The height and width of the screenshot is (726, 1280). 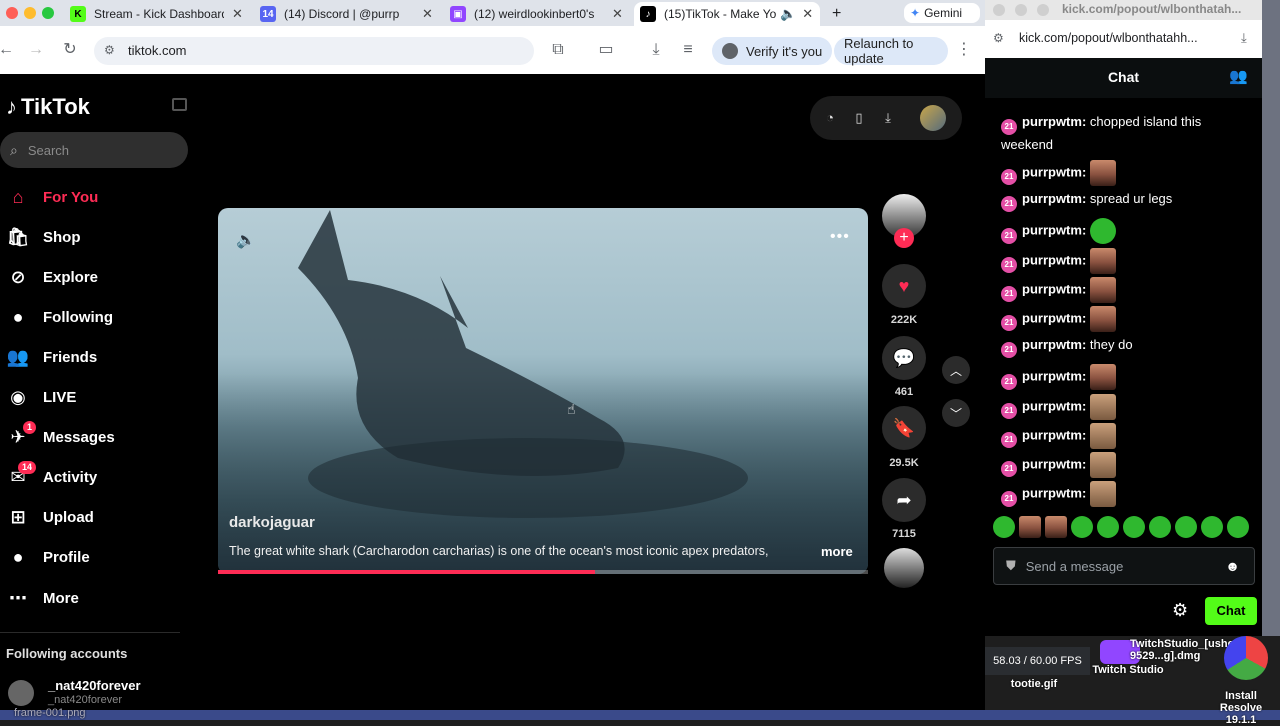 I want to click on tab-tiktok: ♪ (15)TikTok - Make Yo 🔈 ✕, so click(x=727, y=14).